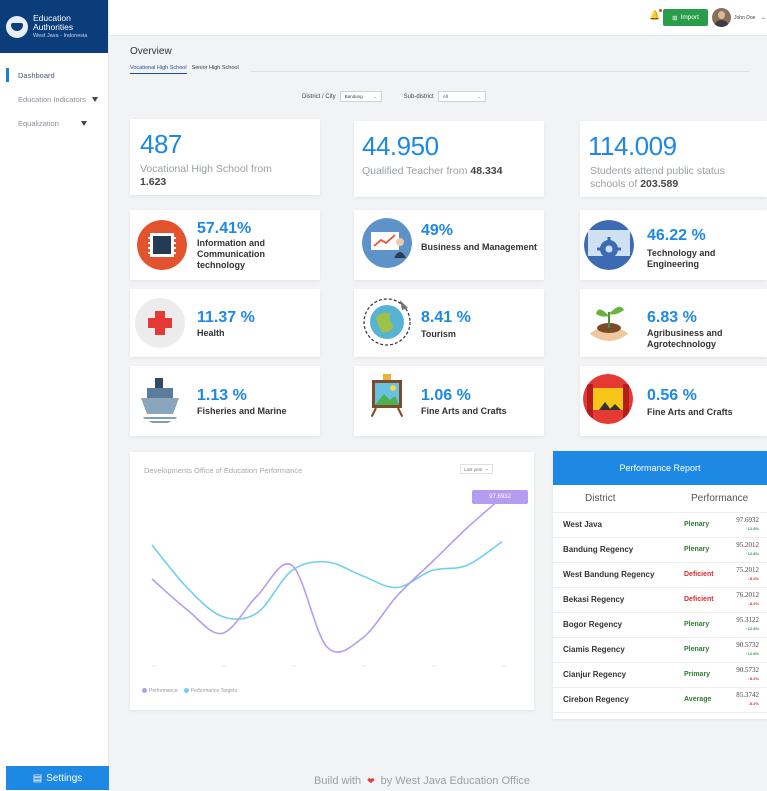 This screenshot has width=767, height=791. Describe the element at coordinates (387, 322) in the screenshot. I see `globe-icon` at that location.